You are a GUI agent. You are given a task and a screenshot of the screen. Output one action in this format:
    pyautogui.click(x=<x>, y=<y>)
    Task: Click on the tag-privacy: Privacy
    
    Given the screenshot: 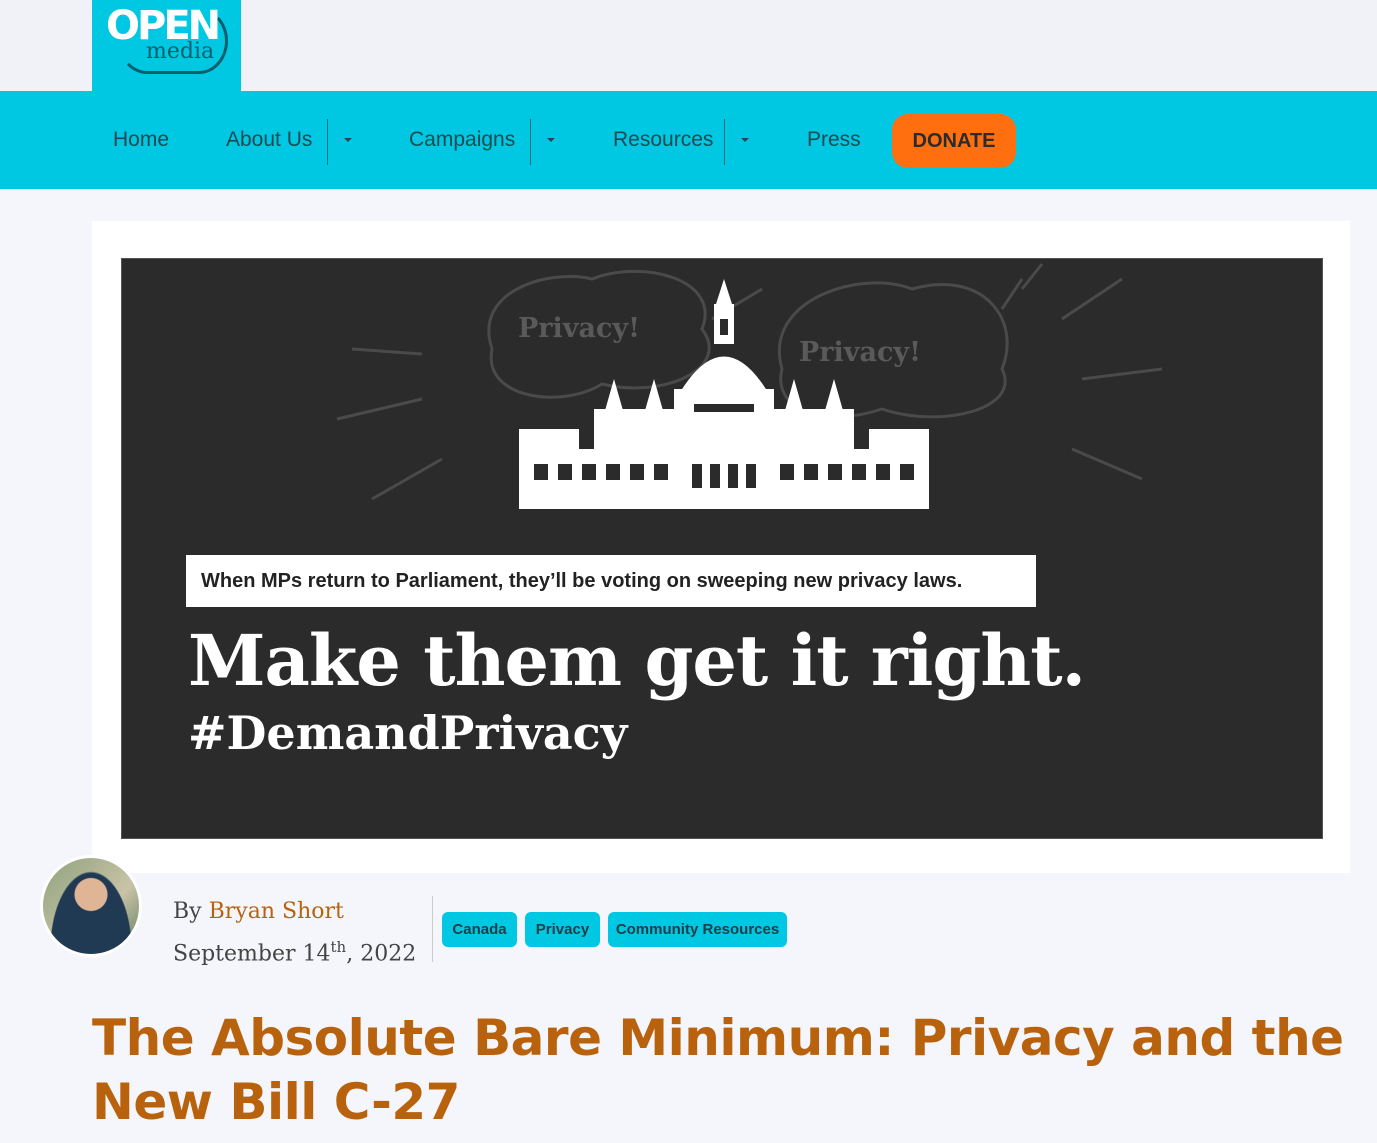 What is the action you would take?
    pyautogui.click(x=562, y=929)
    